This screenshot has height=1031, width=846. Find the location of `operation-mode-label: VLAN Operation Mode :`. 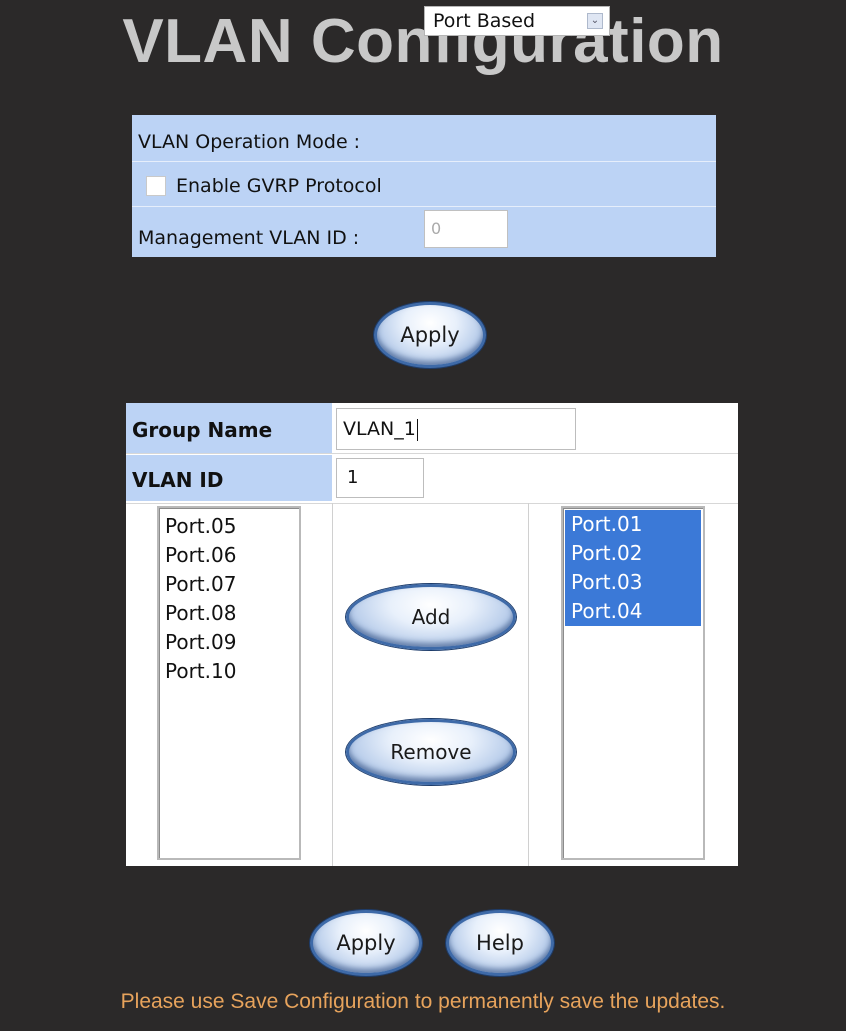

operation-mode-label: VLAN Operation Mode : is located at coordinates (249, 142).